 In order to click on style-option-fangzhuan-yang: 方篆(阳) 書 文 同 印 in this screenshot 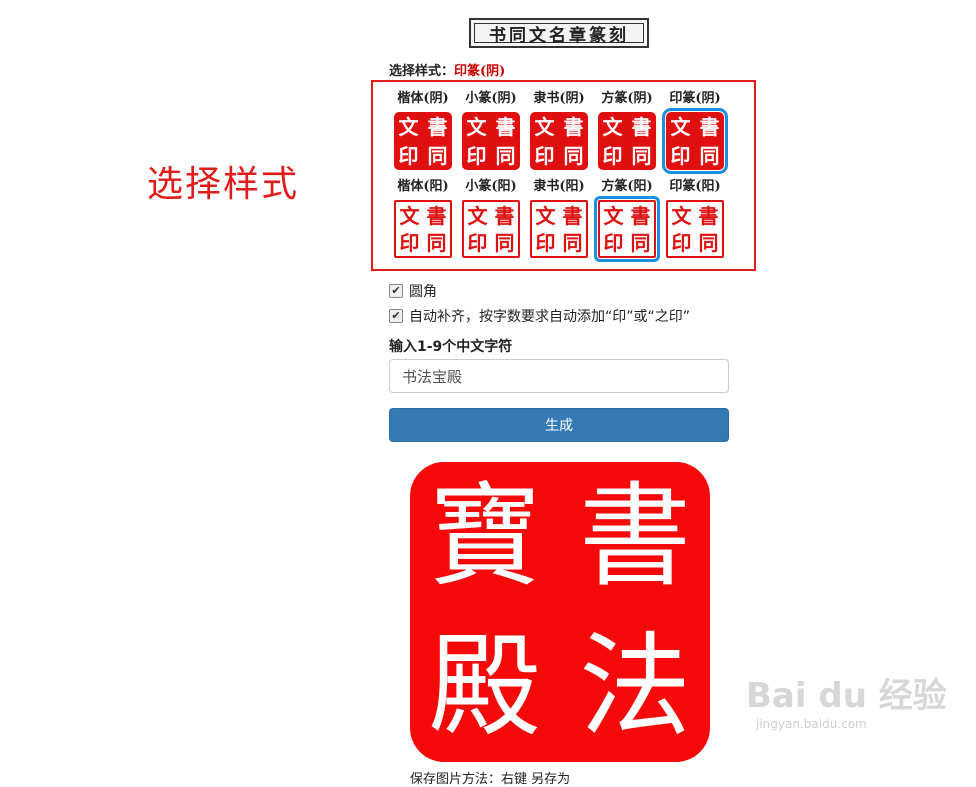, I will do `click(627, 220)`.